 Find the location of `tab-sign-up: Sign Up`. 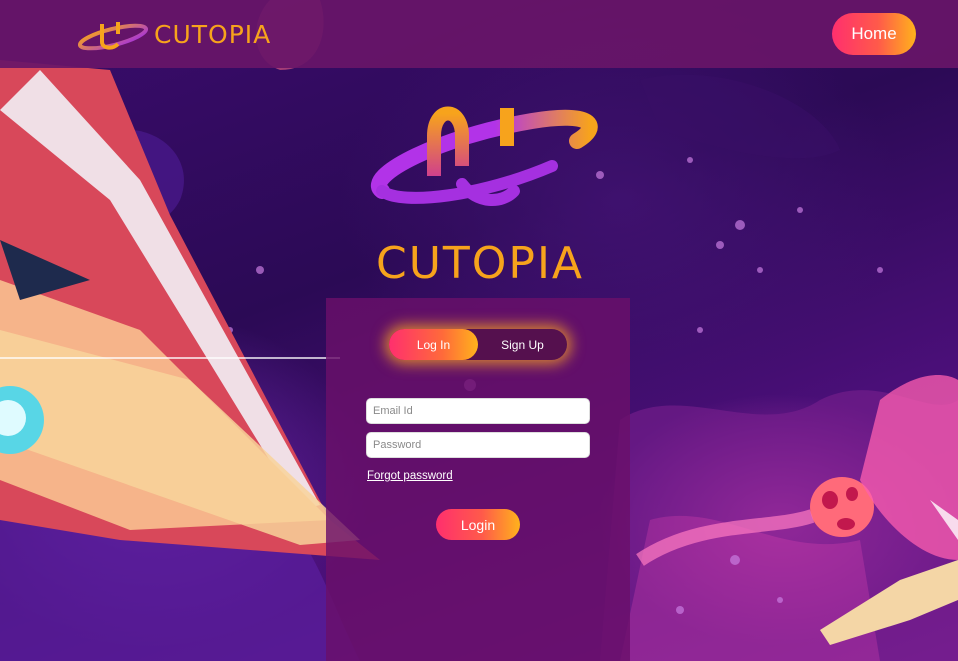

tab-sign-up: Sign Up is located at coordinates (522, 344).